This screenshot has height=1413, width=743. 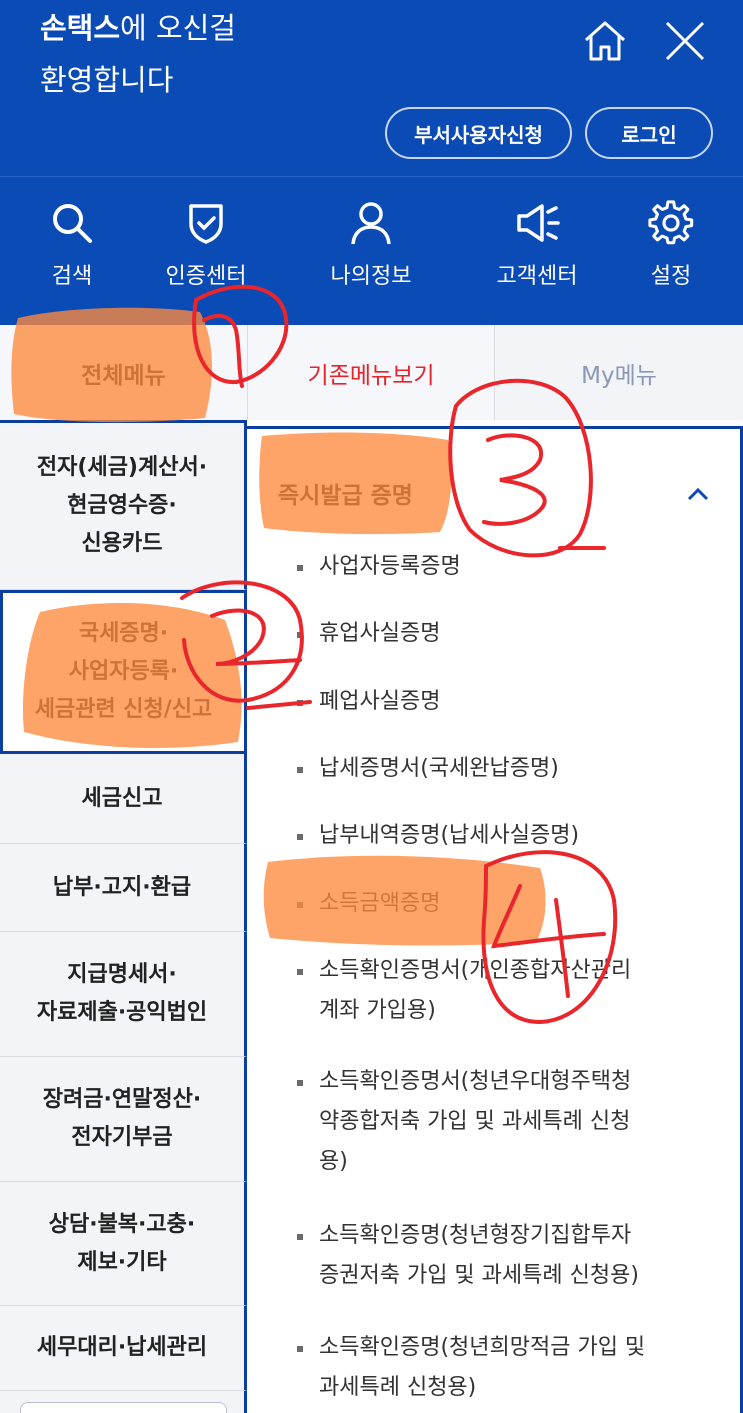 I want to click on nav-customer-center-label: 고객센터, so click(x=537, y=276).